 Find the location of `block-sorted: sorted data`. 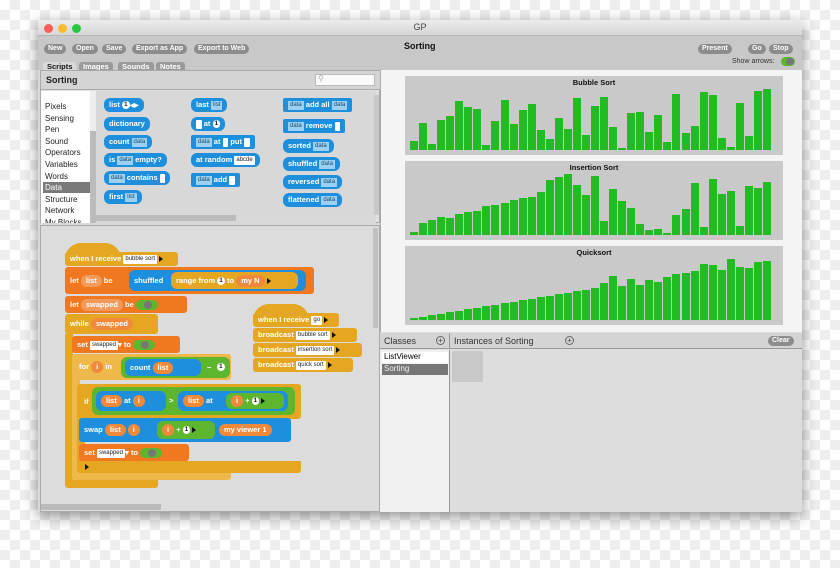

block-sorted: sorted data is located at coordinates (308, 146).